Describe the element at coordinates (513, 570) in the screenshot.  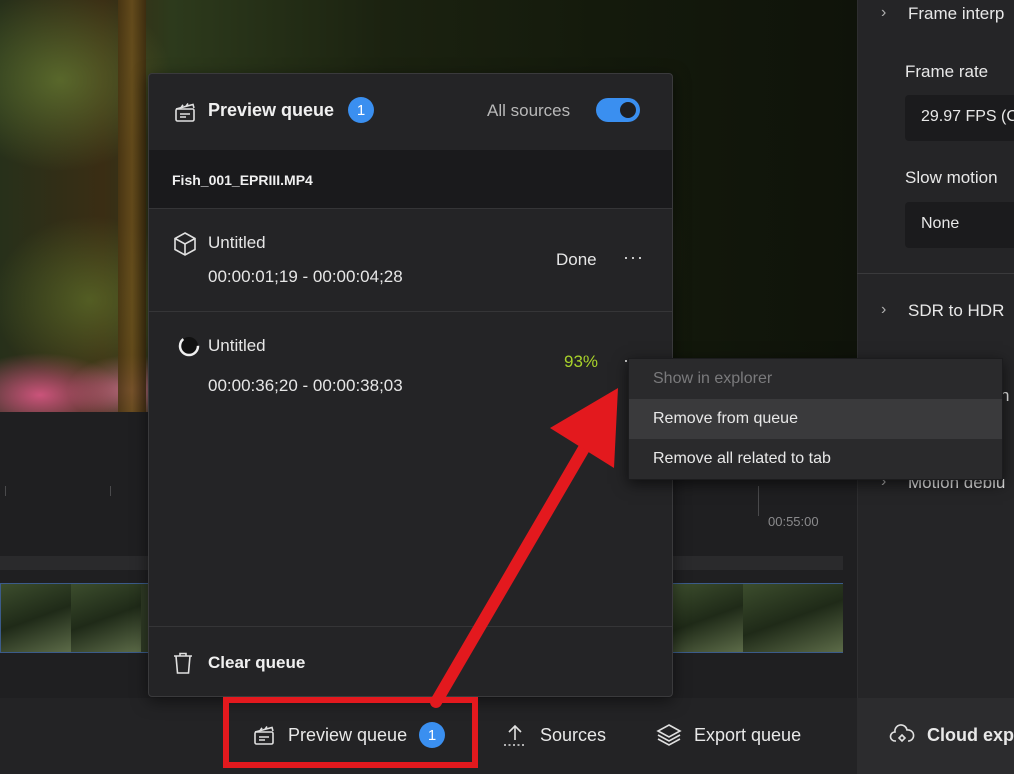
I see `arrow-shaft` at that location.